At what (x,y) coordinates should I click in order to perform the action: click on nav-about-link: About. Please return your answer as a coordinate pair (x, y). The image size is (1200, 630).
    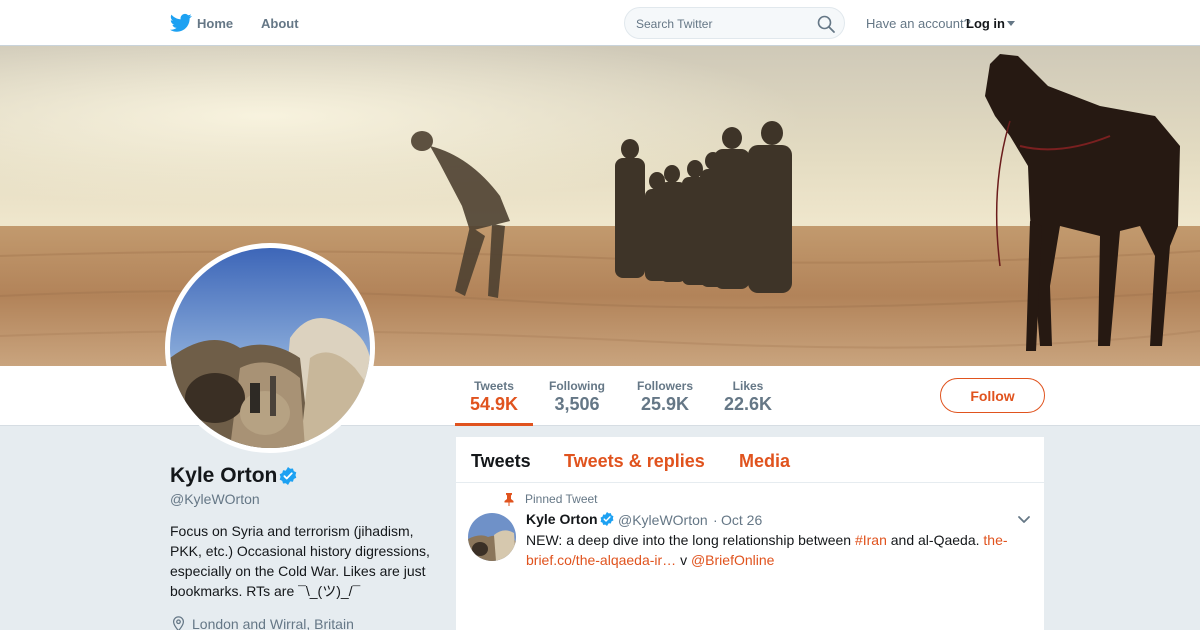
    Looking at the image, I should click on (280, 23).